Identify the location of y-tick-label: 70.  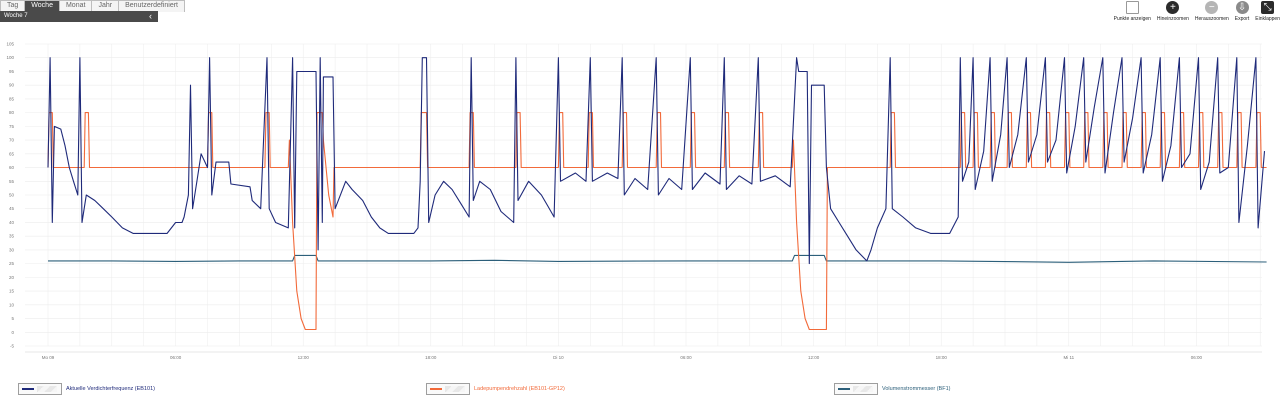
(12, 140).